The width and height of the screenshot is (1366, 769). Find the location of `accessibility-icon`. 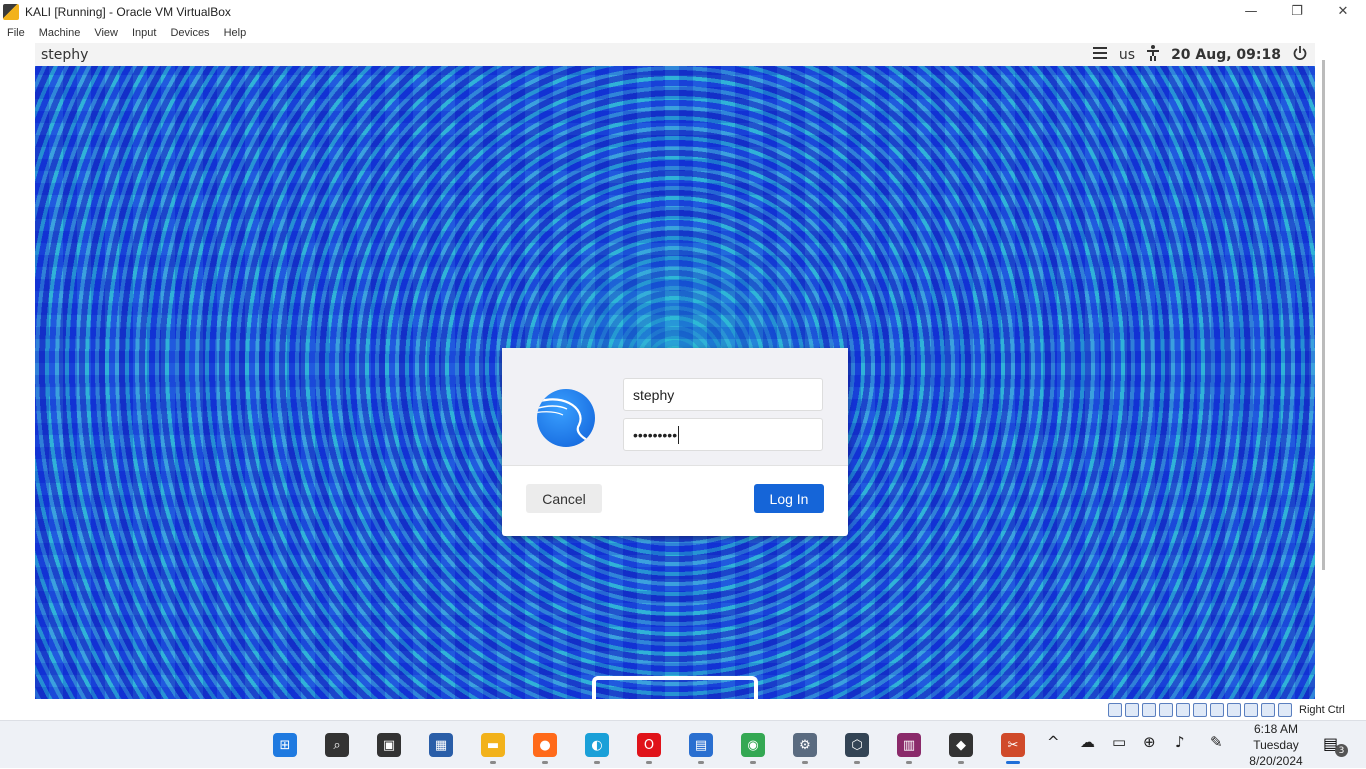

accessibility-icon is located at coordinates (1153, 54).